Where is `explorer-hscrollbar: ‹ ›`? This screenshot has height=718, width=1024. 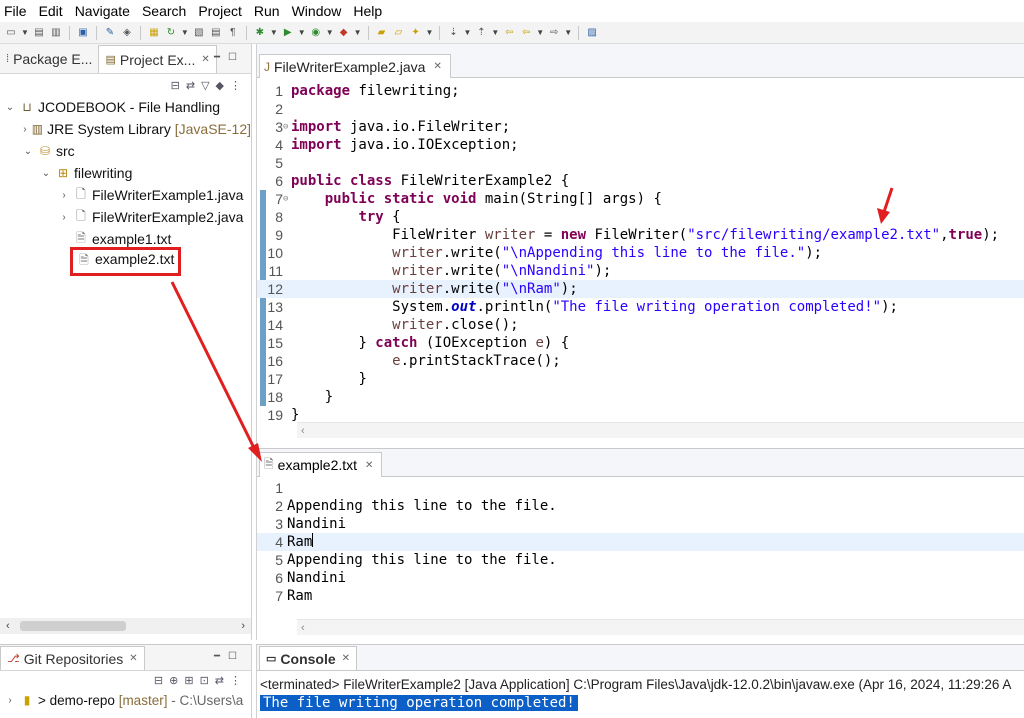 explorer-hscrollbar: ‹ › is located at coordinates (125, 626).